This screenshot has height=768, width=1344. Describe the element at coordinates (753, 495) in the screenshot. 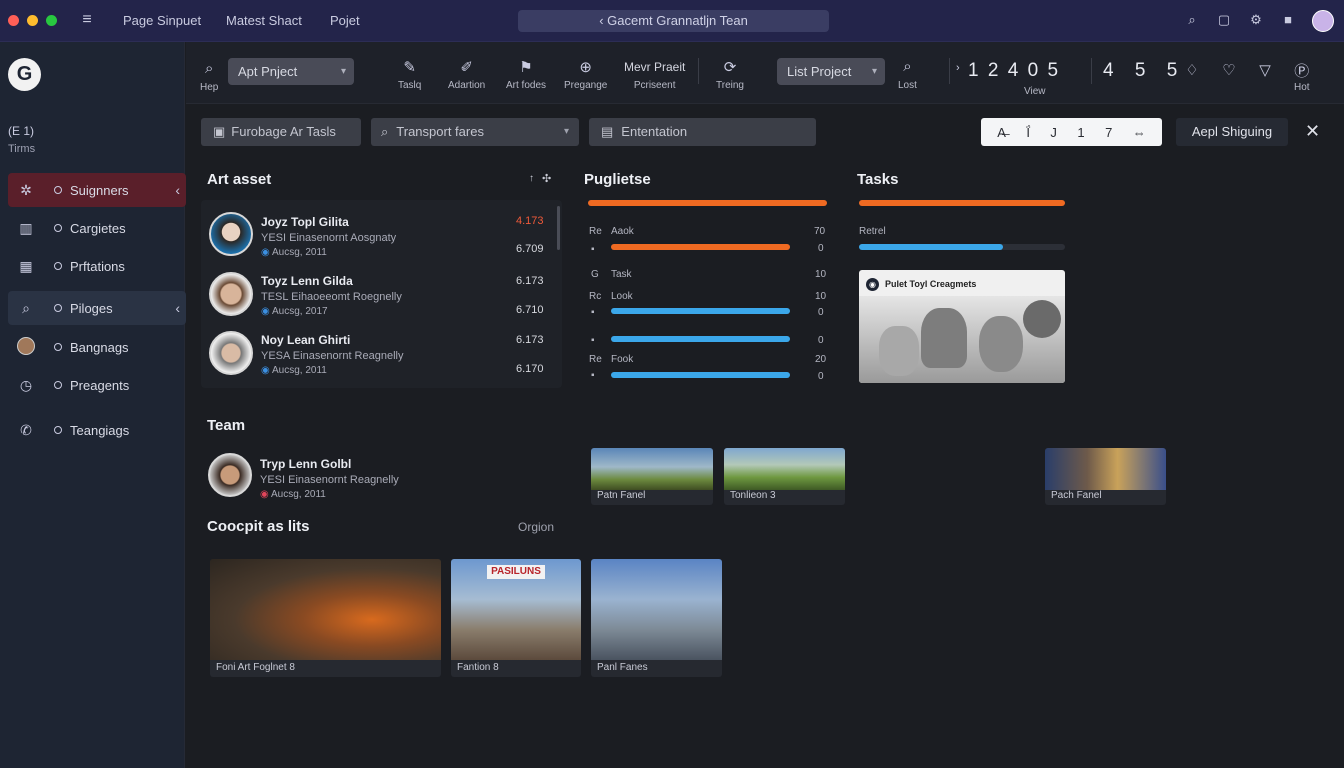

I see `thumb-caption: Tonlieon 3` at that location.